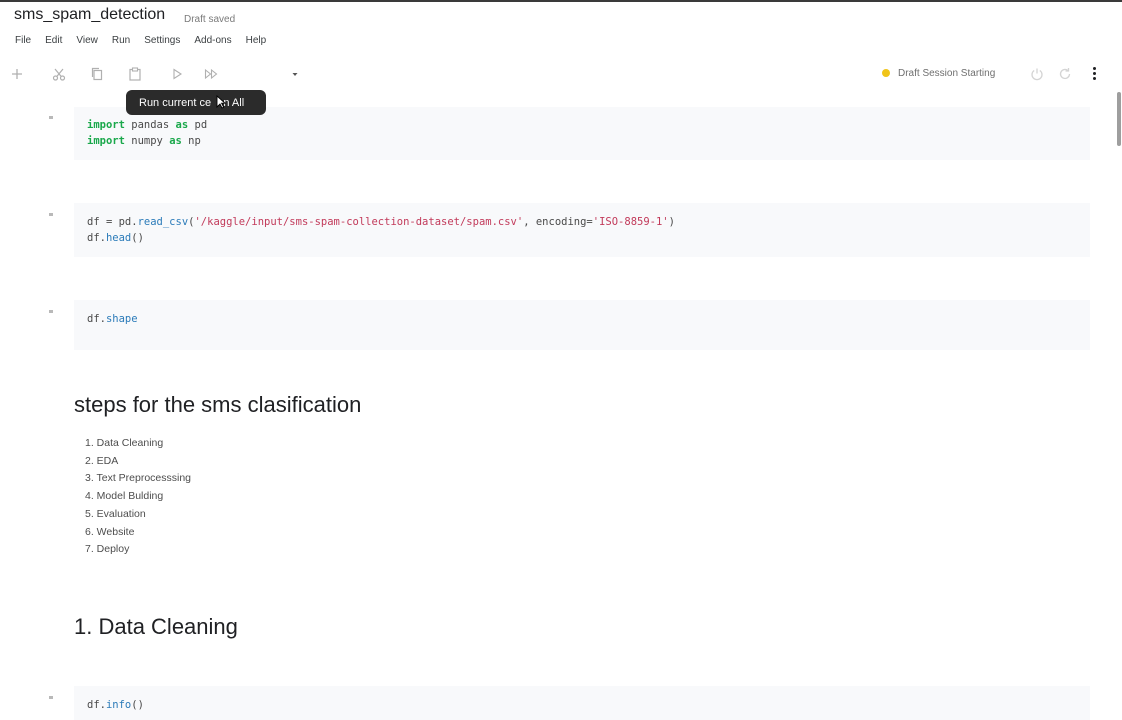 Image resolution: width=1122 pixels, height=720 pixels. I want to click on dropdown-caret-icon, so click(295, 74).